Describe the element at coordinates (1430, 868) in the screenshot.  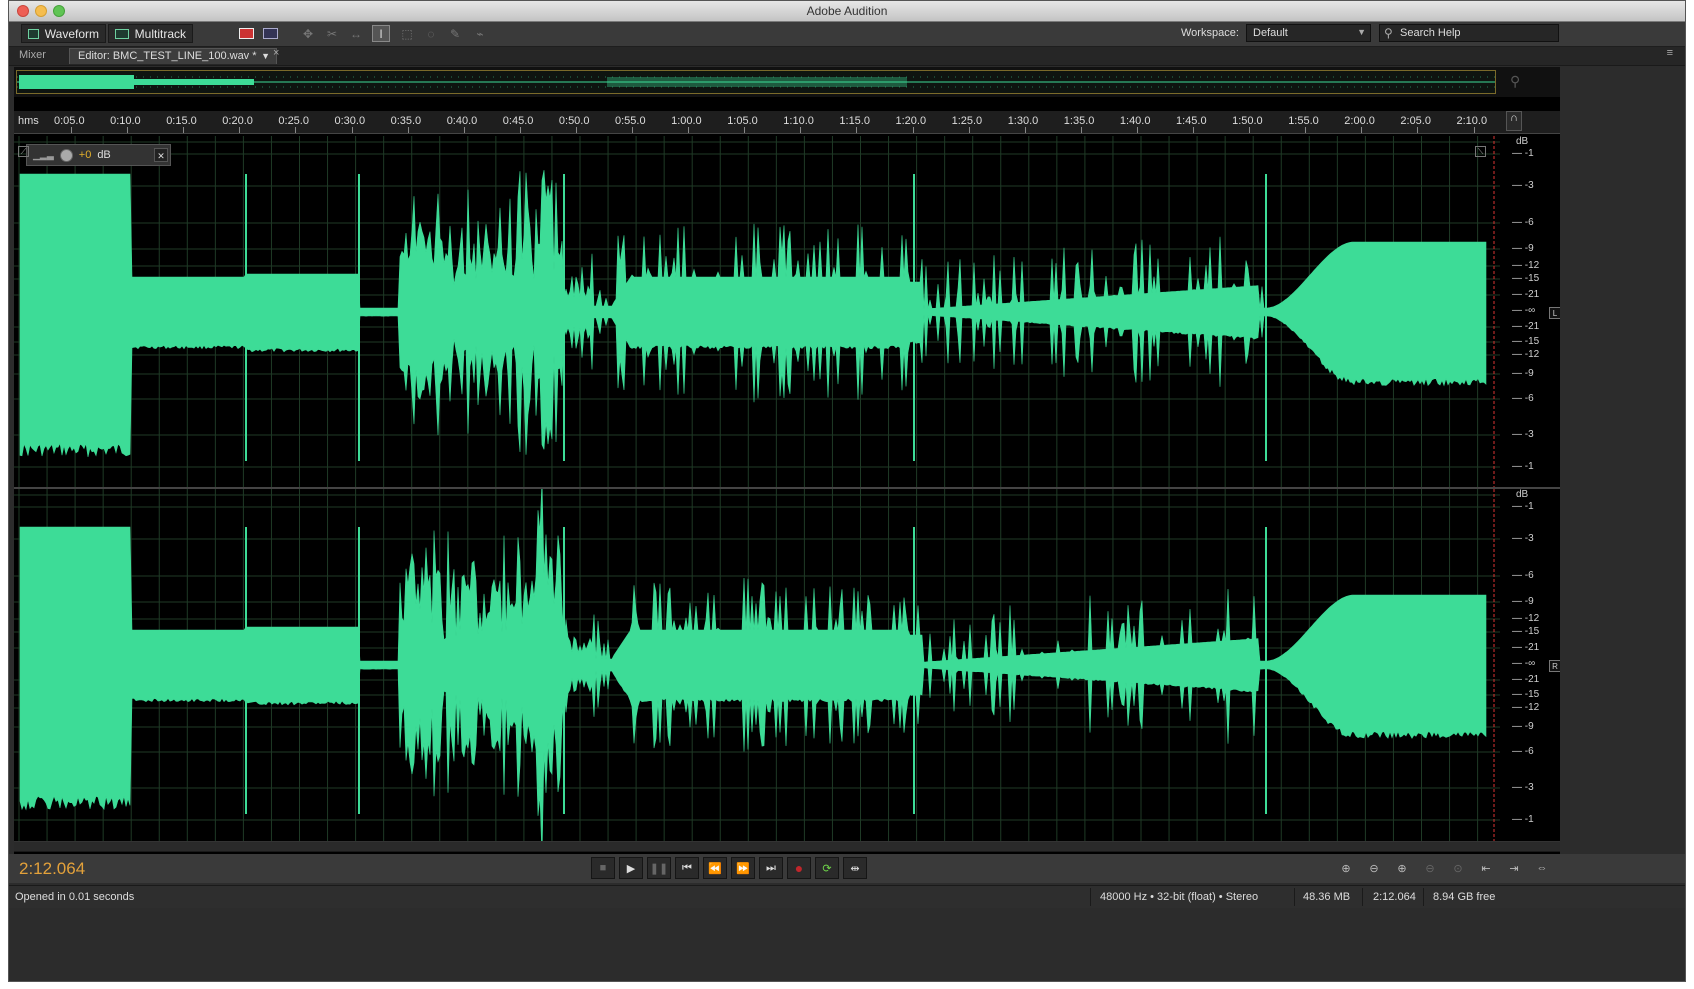
I see `zoom-out-time-icon: ⊖` at that location.